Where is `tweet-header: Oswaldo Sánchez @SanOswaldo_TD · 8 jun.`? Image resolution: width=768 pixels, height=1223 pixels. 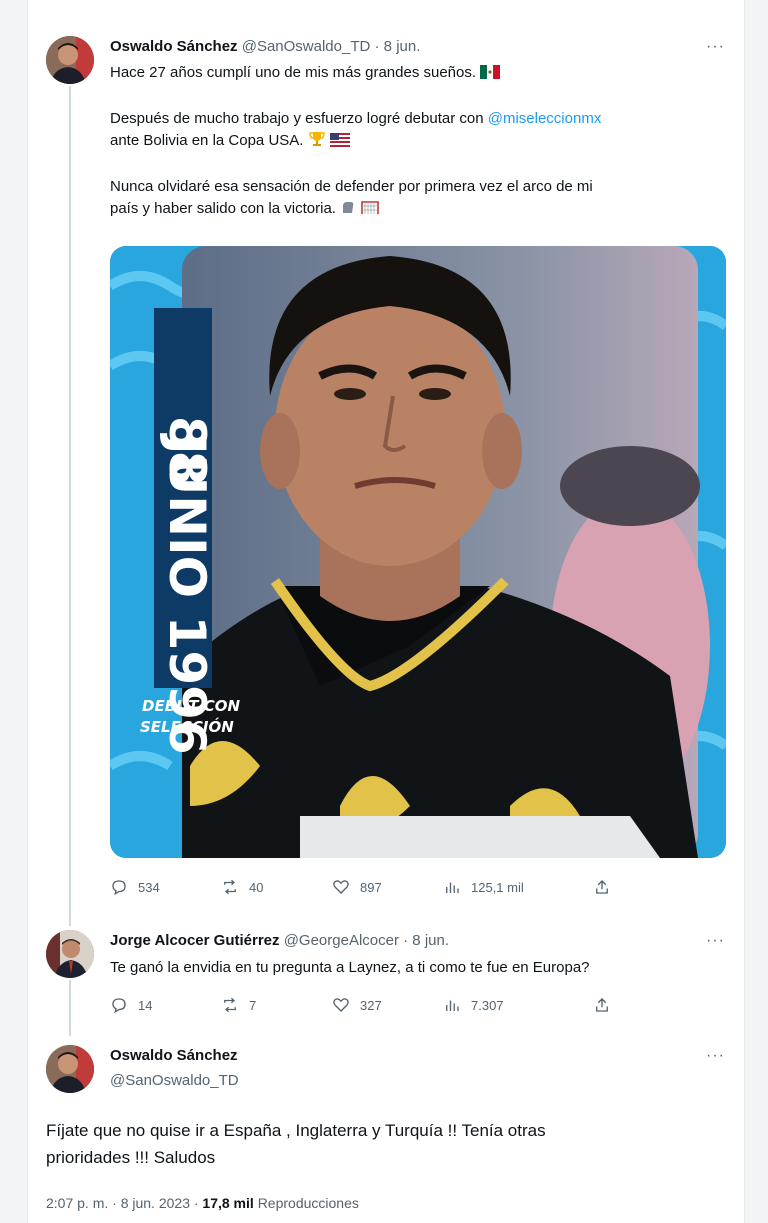 tweet-header: Oswaldo Sánchez @SanOswaldo_TD · 8 jun. is located at coordinates (265, 46).